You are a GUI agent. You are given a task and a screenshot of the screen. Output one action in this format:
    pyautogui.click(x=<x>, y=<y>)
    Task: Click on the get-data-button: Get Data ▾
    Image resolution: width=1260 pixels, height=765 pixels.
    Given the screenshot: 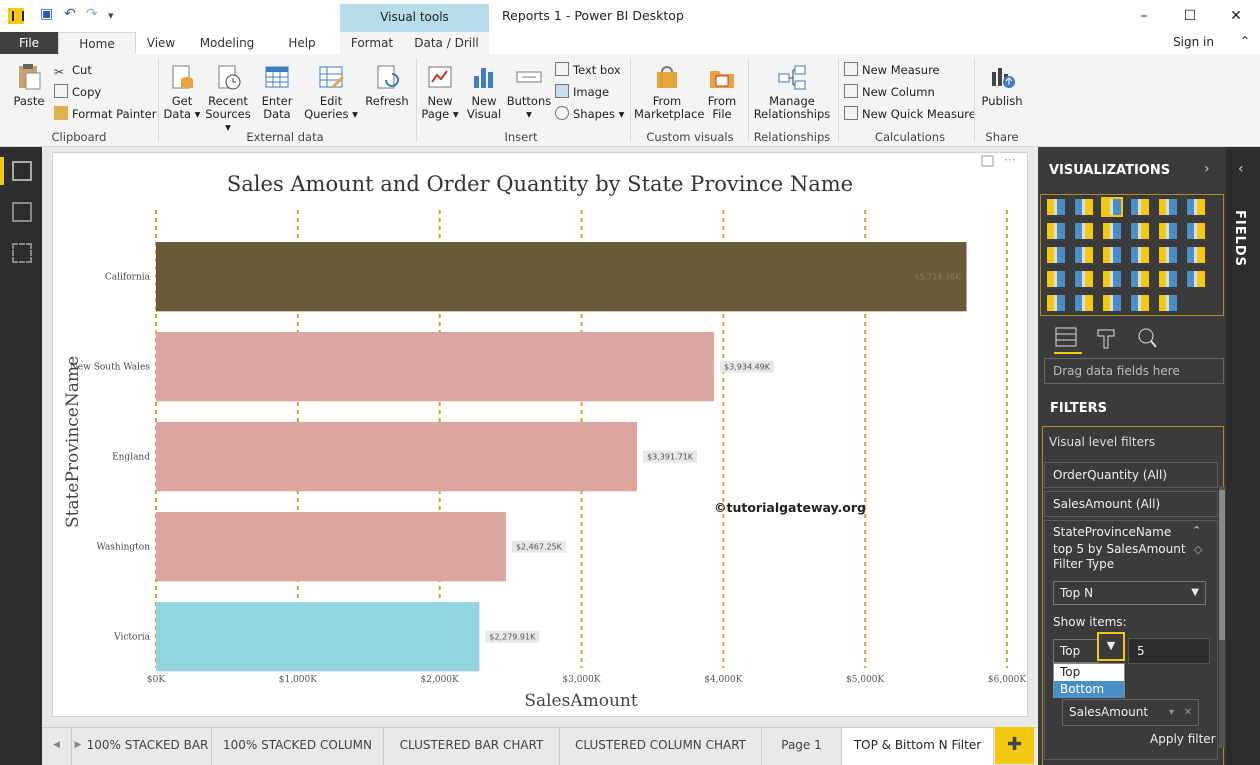 What is the action you would take?
    pyautogui.click(x=182, y=91)
    